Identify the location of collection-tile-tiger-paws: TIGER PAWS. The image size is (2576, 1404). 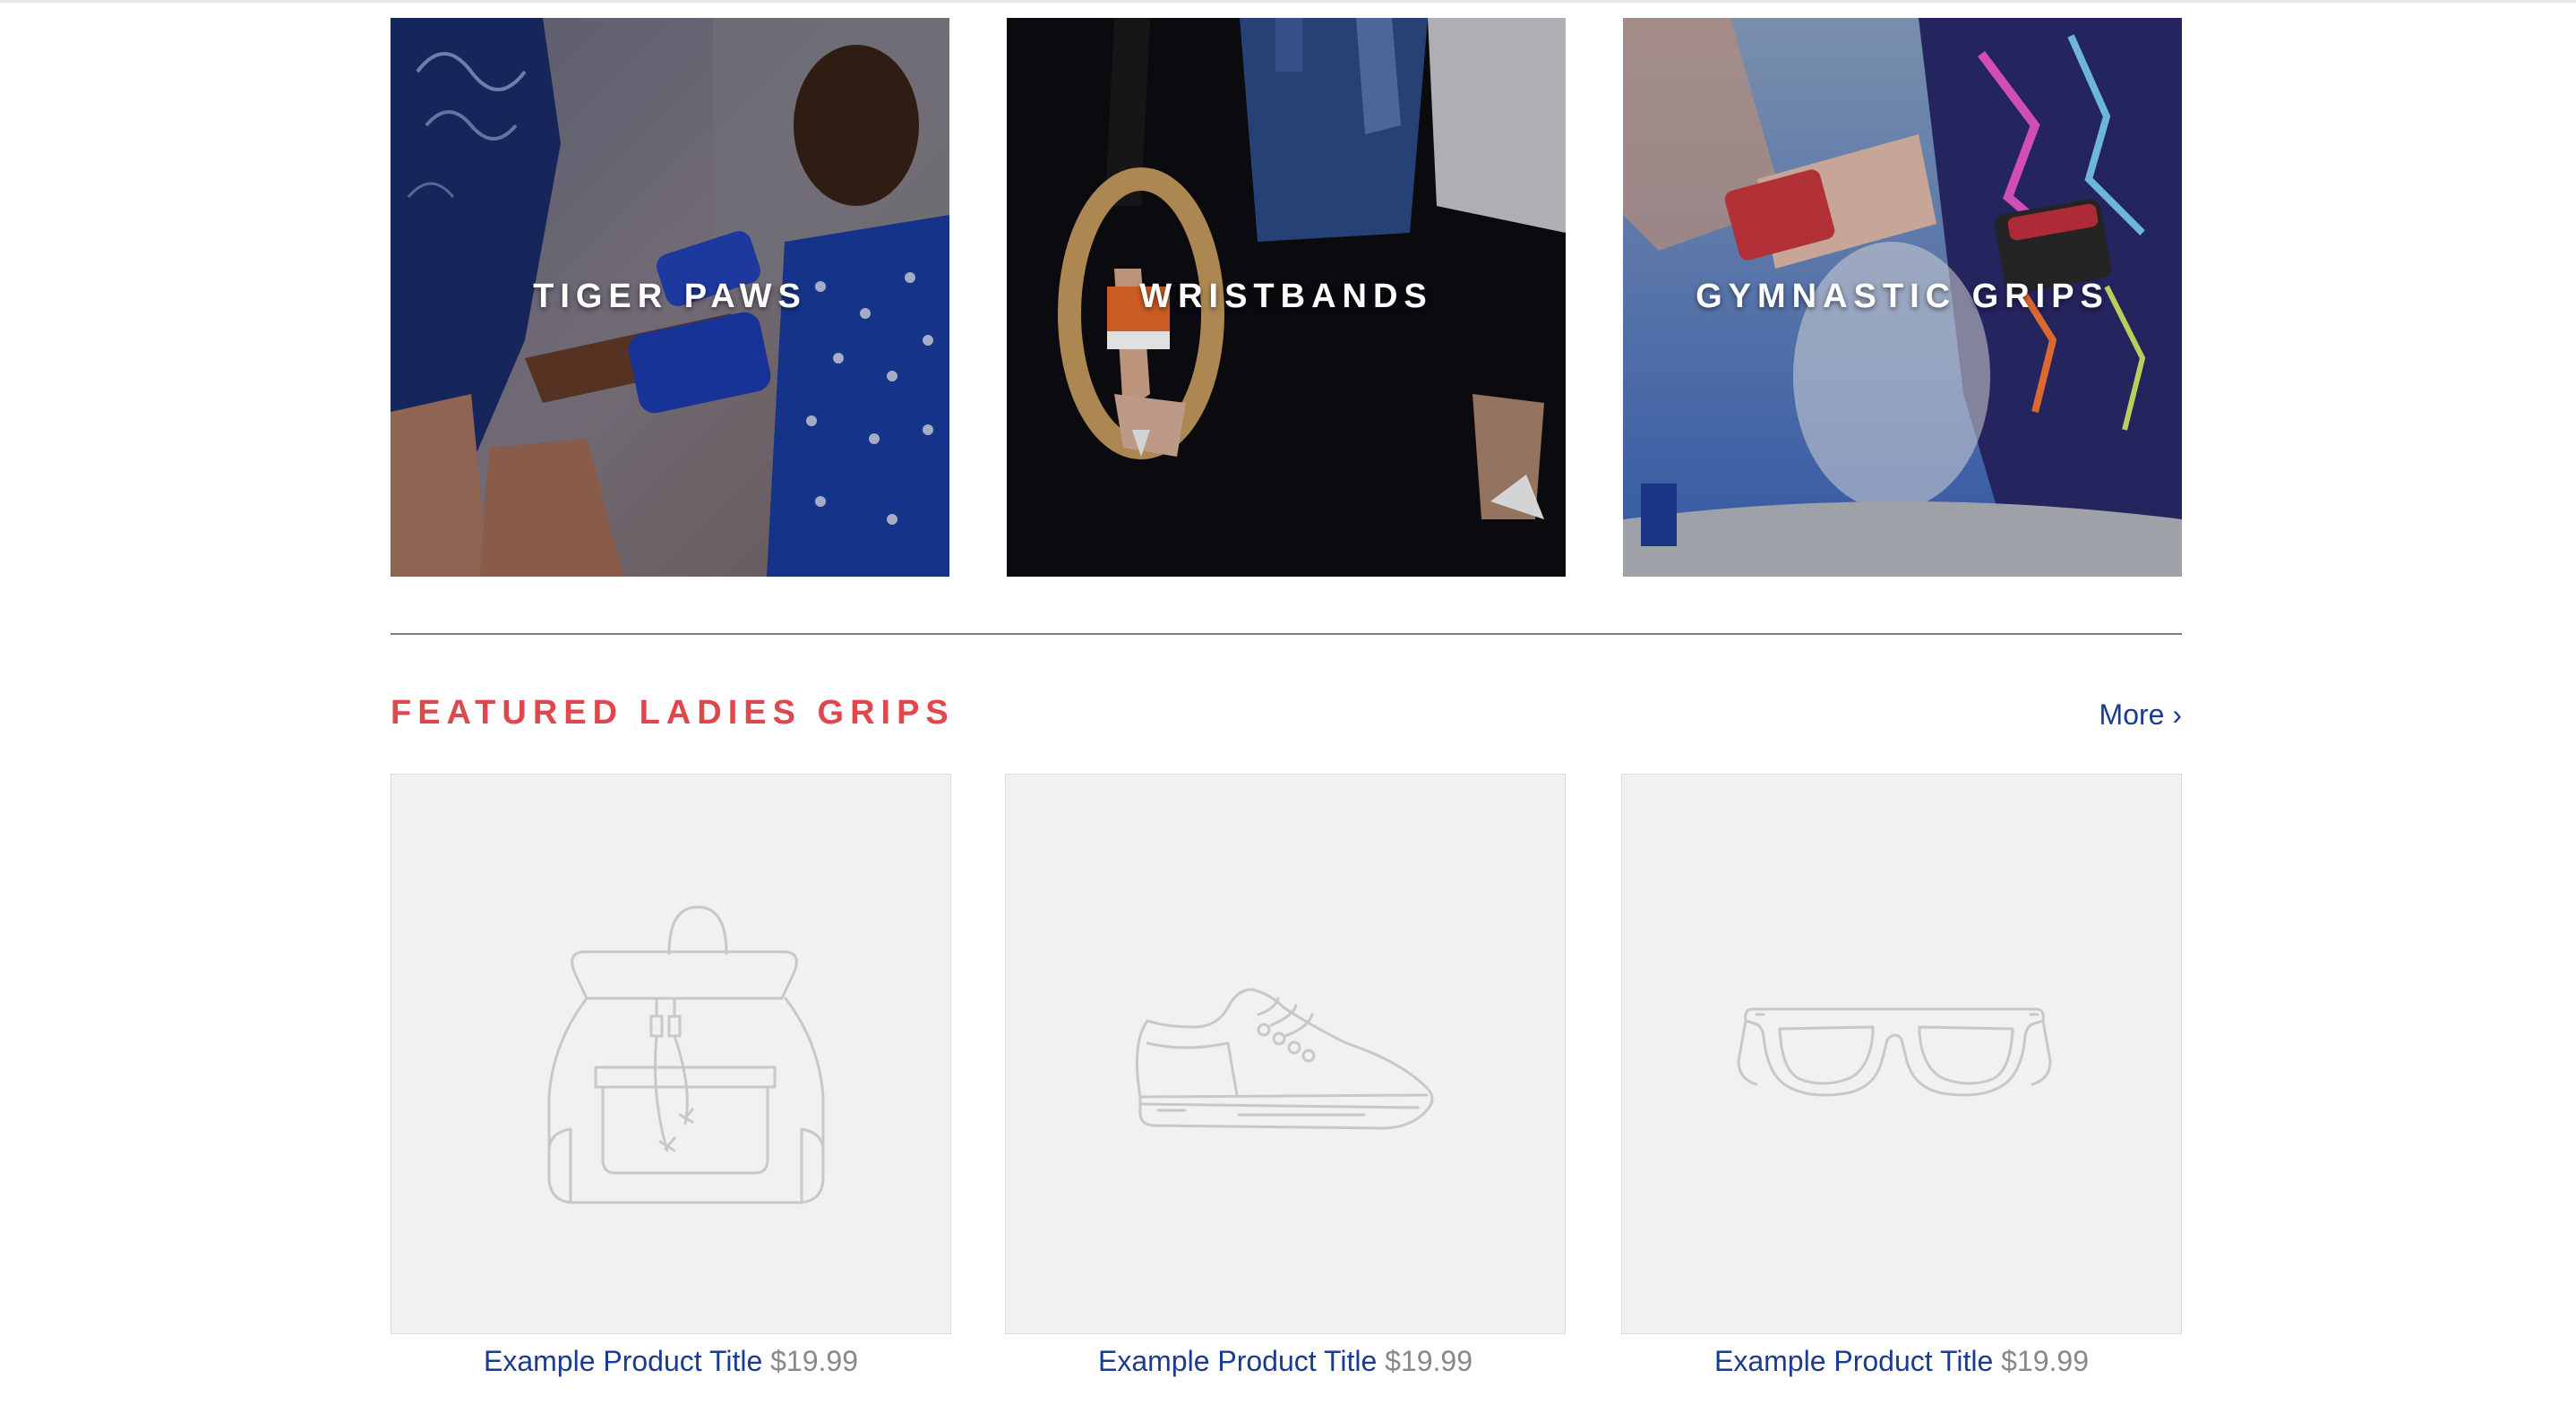
(670, 297).